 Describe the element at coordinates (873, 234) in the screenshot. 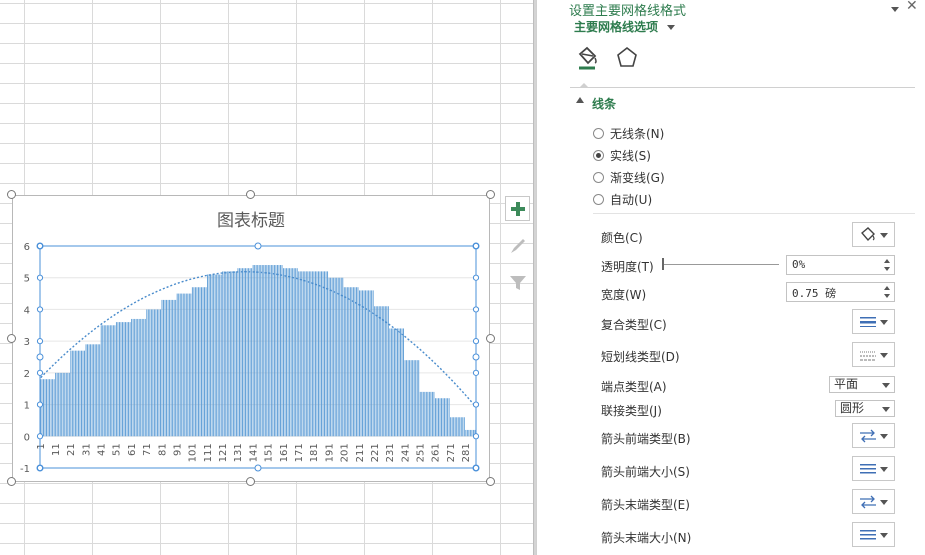

I see `color-picker-button` at that location.